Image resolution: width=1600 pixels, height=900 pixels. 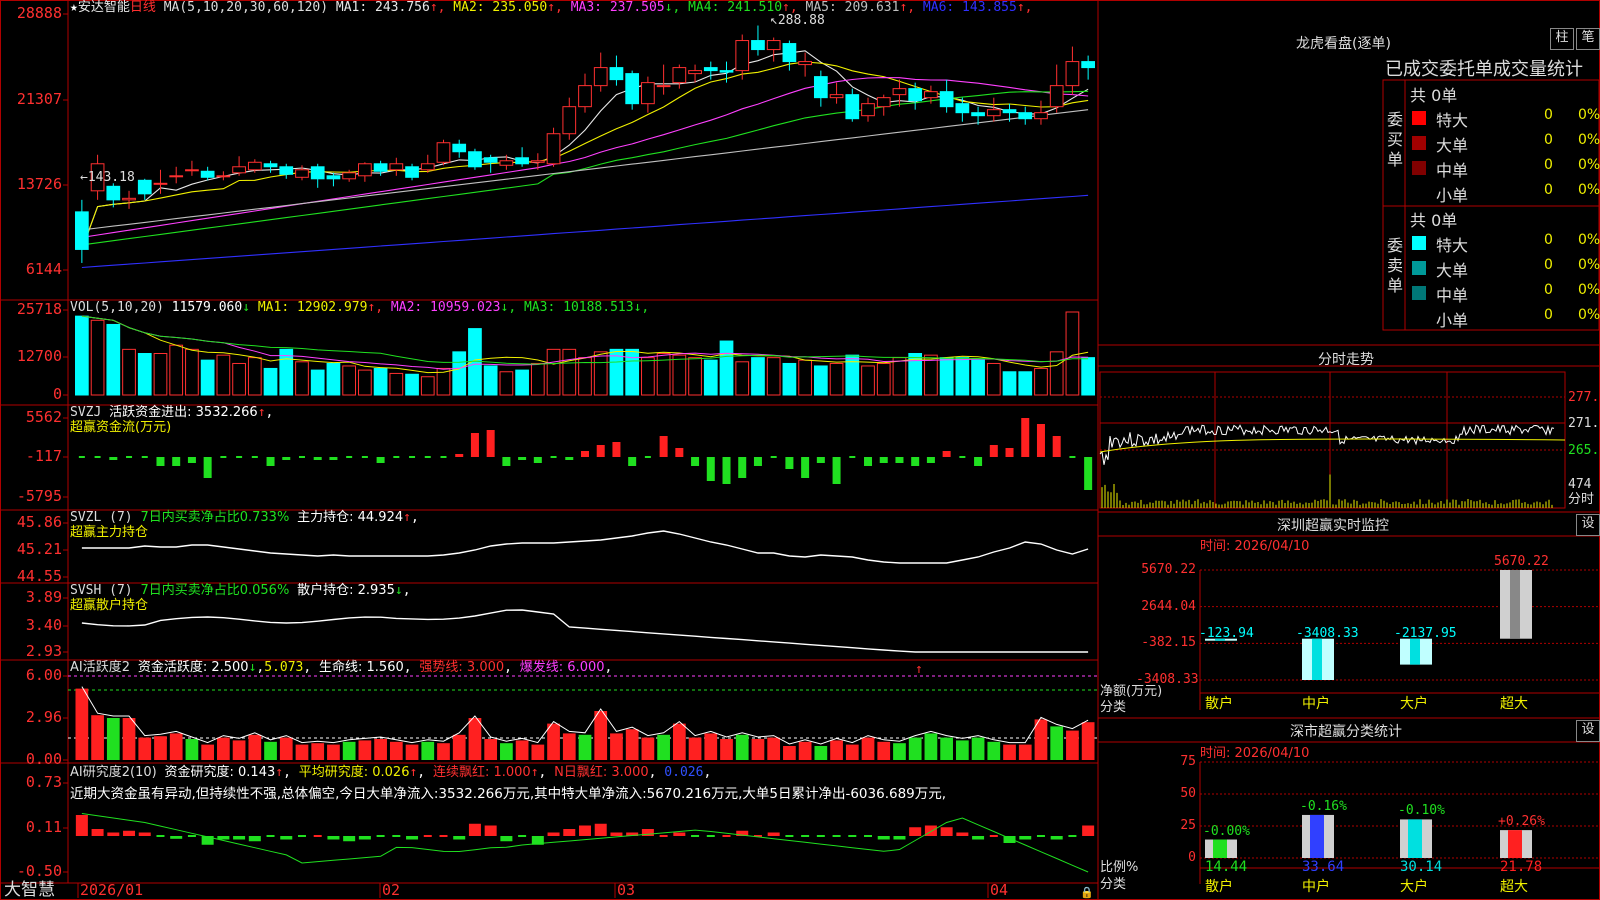 I want to click on arrow-icon: ↖, so click(x=774, y=20).